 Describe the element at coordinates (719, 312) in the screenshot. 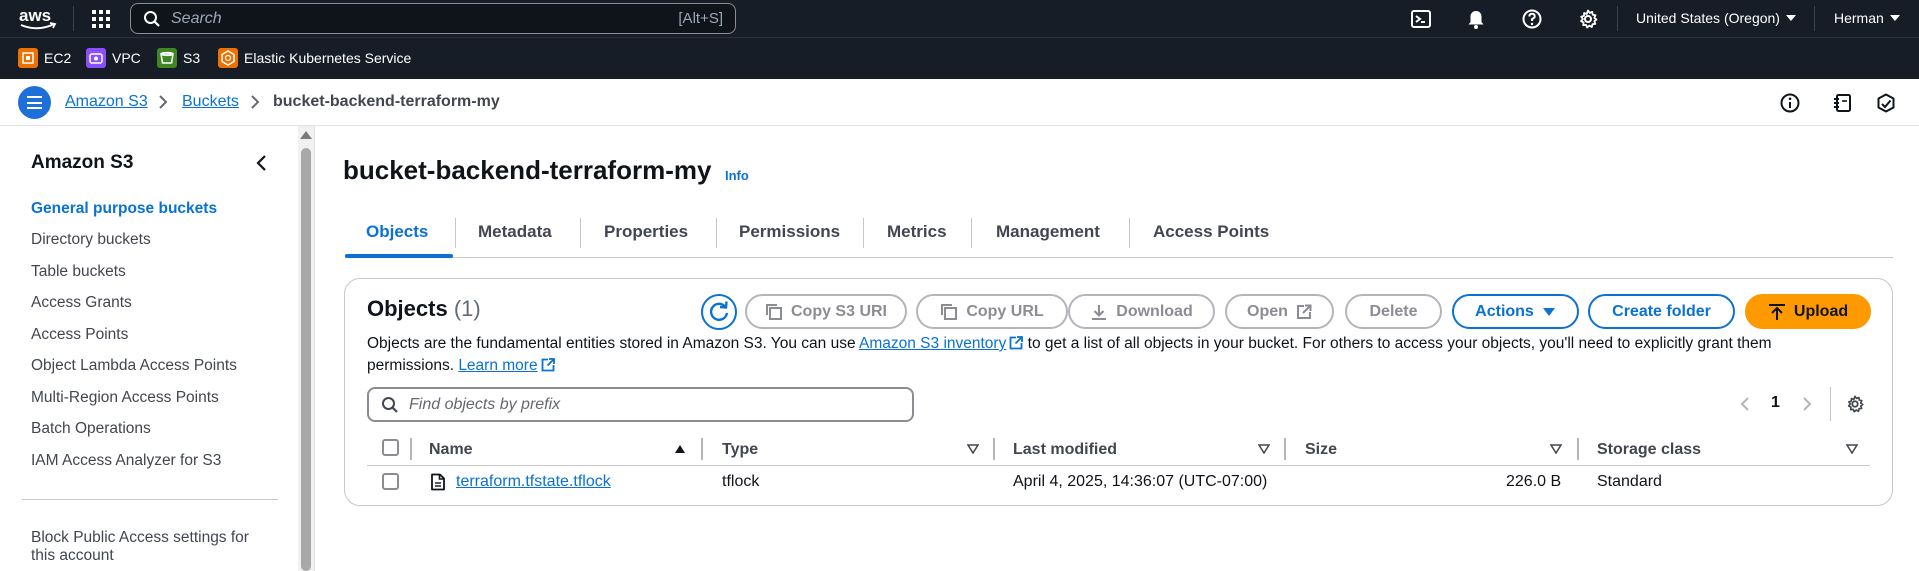

I see `refresh-button` at that location.